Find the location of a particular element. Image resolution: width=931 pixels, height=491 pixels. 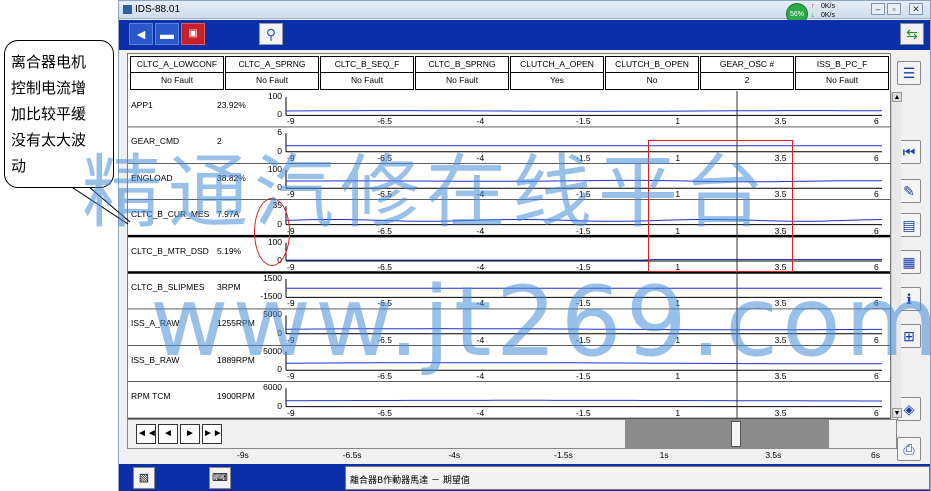

pid-description-box: 離合器B作動器馬達 － 期望值 is located at coordinates (637, 478).